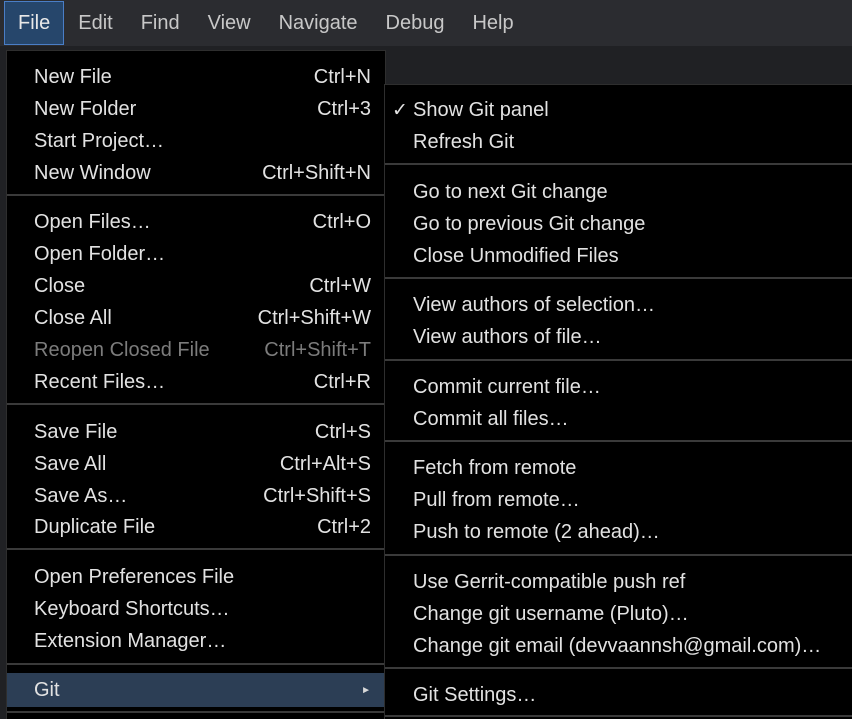  What do you see at coordinates (516, 255) in the screenshot?
I see `menu-item-label: Close Unmodified Files` at bounding box center [516, 255].